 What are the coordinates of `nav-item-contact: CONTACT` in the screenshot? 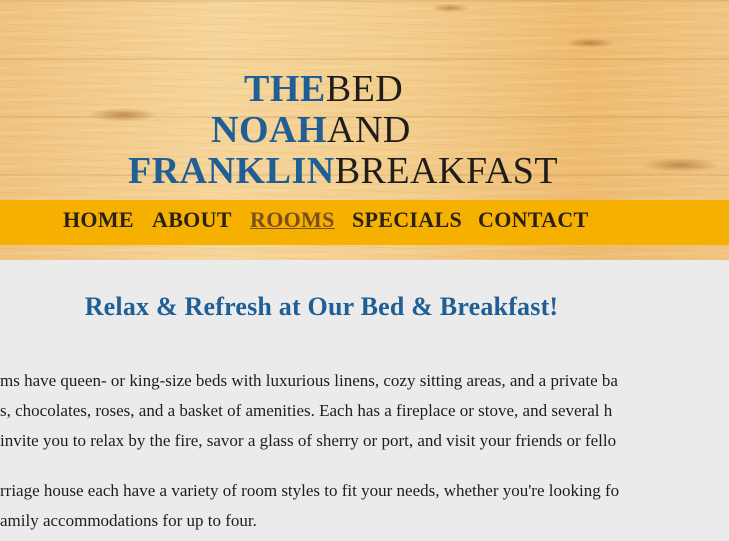 It's located at (533, 220).